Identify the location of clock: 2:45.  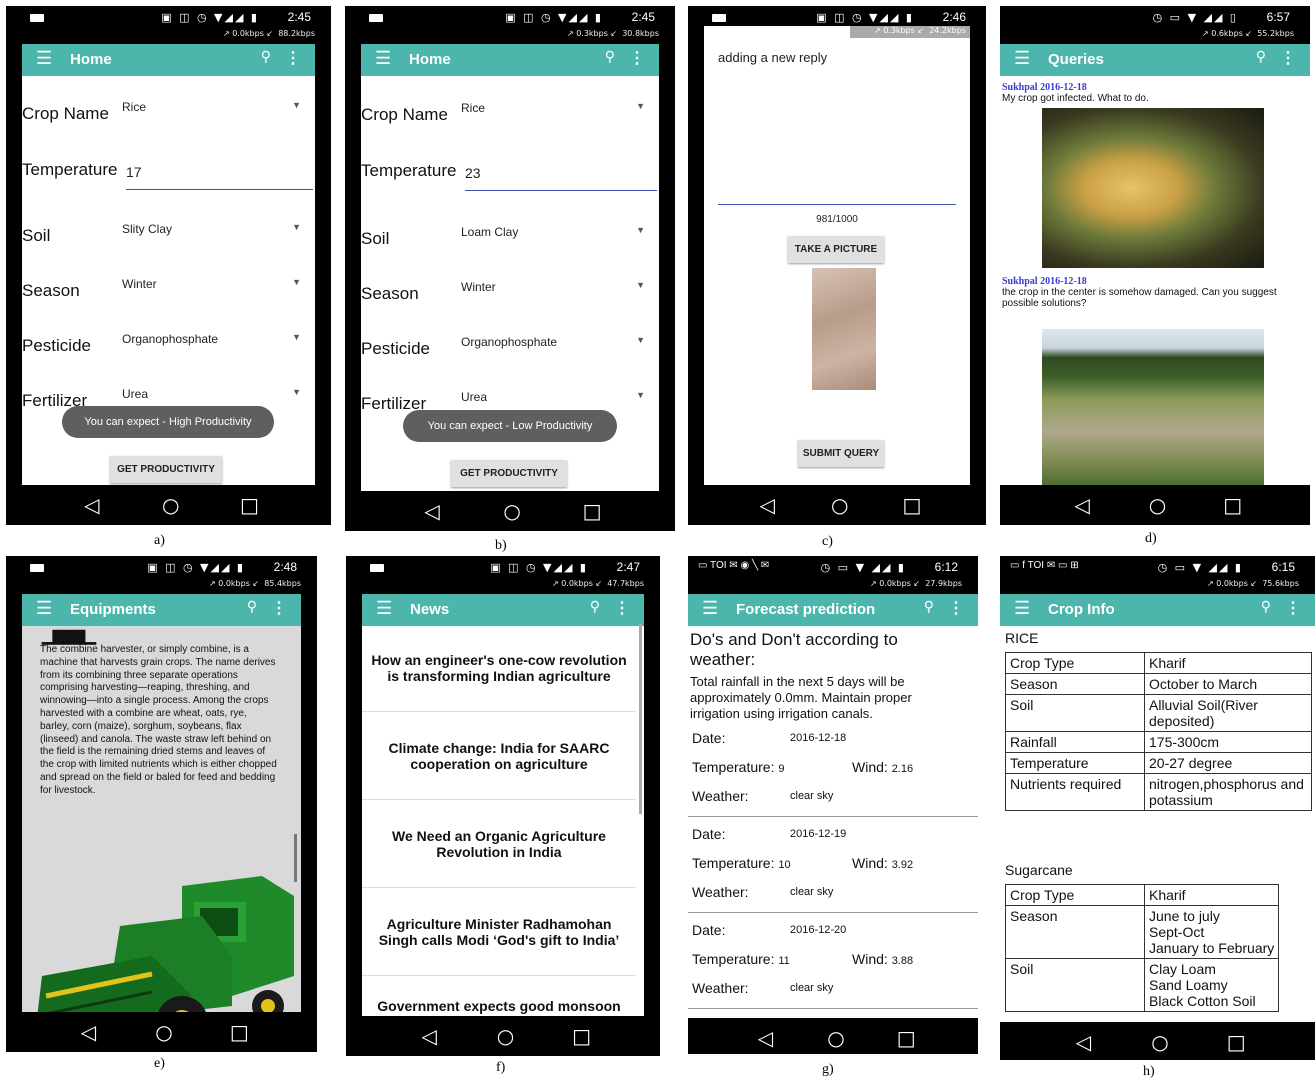
(299, 17).